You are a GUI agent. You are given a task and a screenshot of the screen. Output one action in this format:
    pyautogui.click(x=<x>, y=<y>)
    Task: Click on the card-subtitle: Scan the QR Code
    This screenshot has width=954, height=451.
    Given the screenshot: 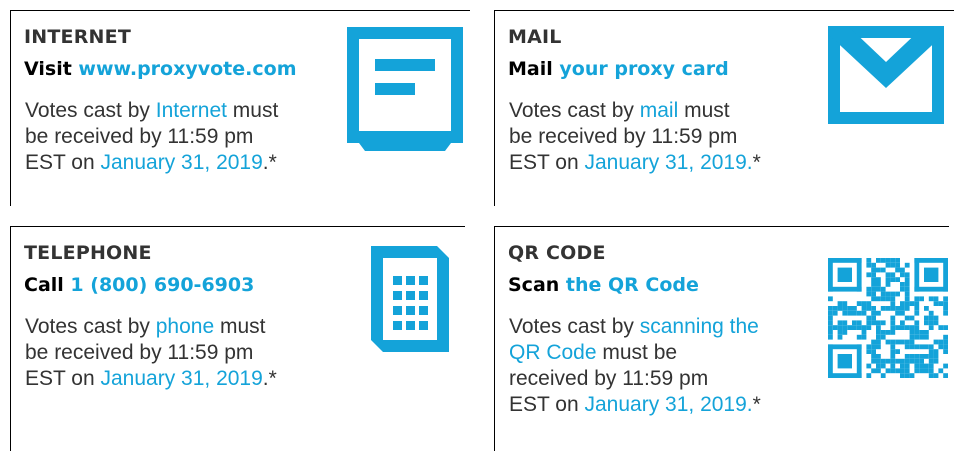 What is the action you would take?
    pyautogui.click(x=603, y=285)
    